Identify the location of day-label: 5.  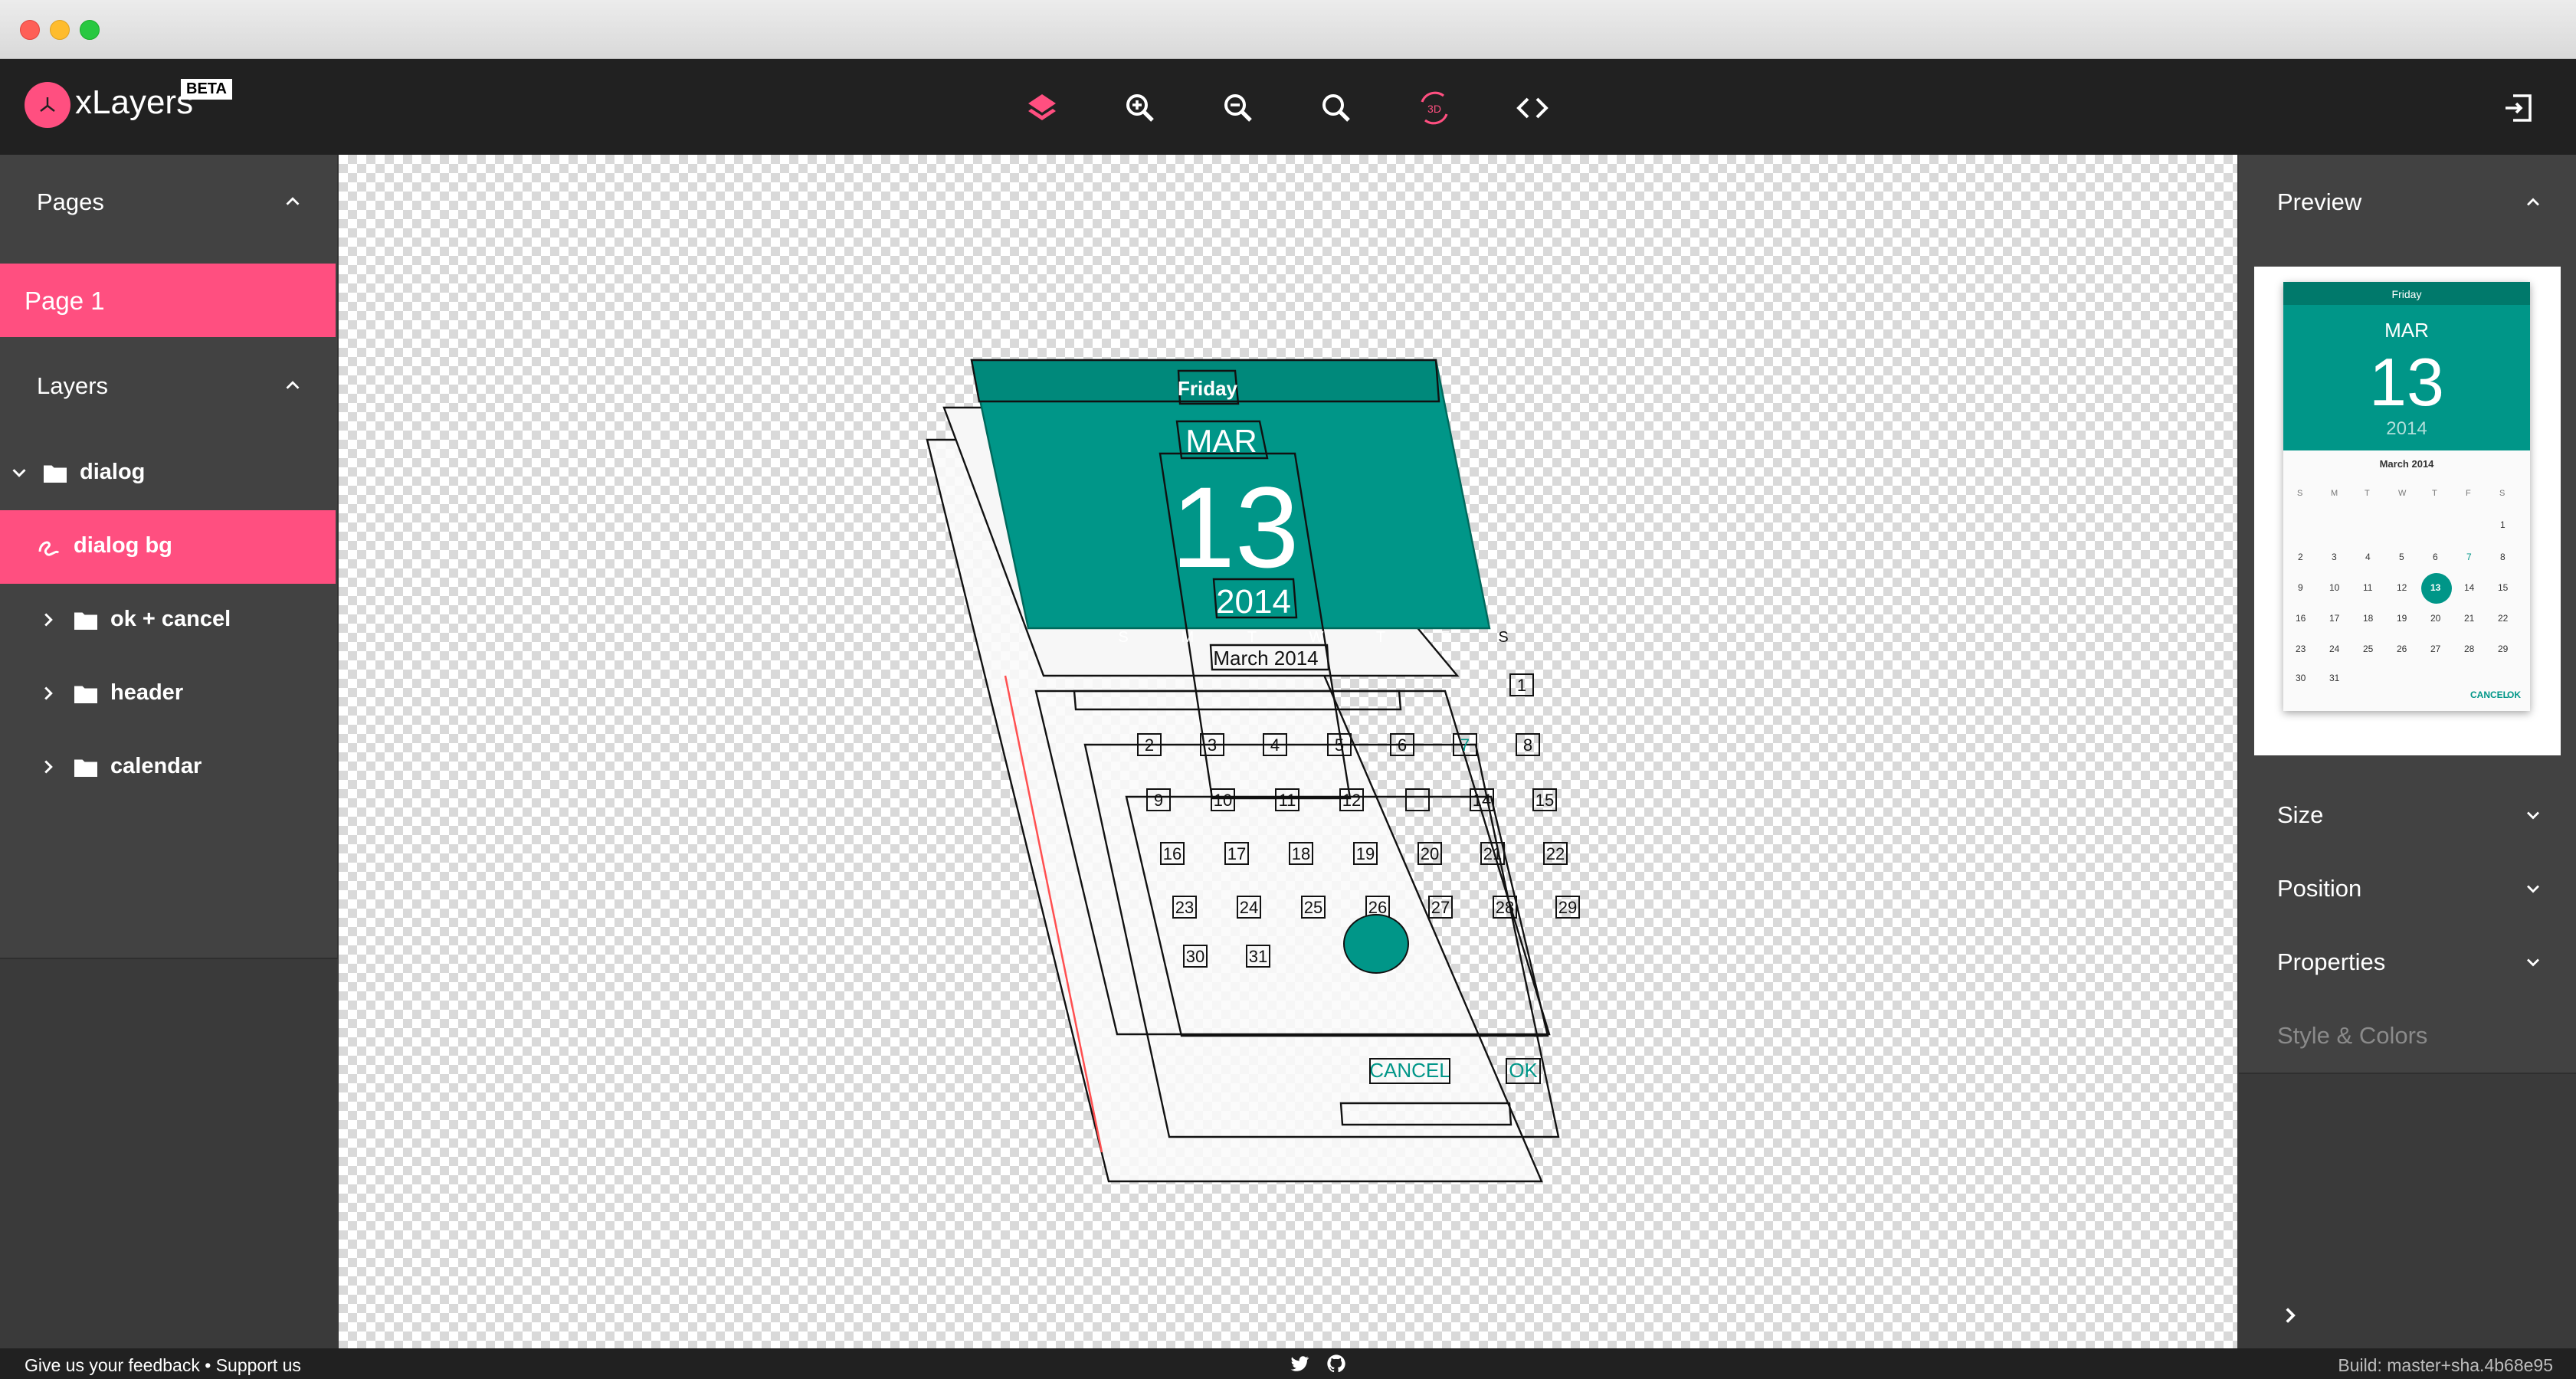
(1340, 745).